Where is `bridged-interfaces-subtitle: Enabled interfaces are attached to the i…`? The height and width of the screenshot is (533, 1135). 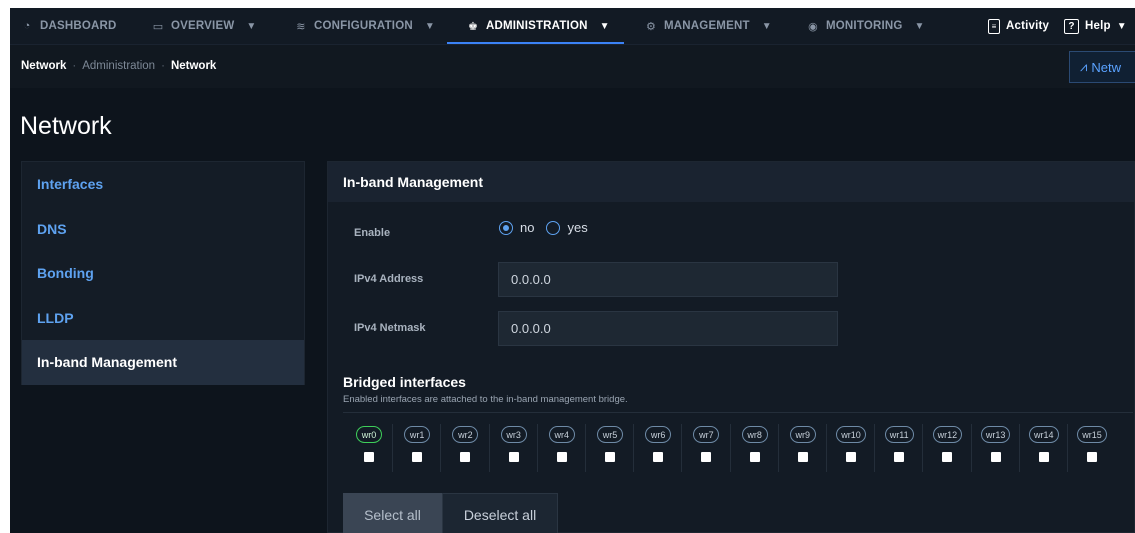 bridged-interfaces-subtitle: Enabled interfaces are attached to the i… is located at coordinates (485, 399).